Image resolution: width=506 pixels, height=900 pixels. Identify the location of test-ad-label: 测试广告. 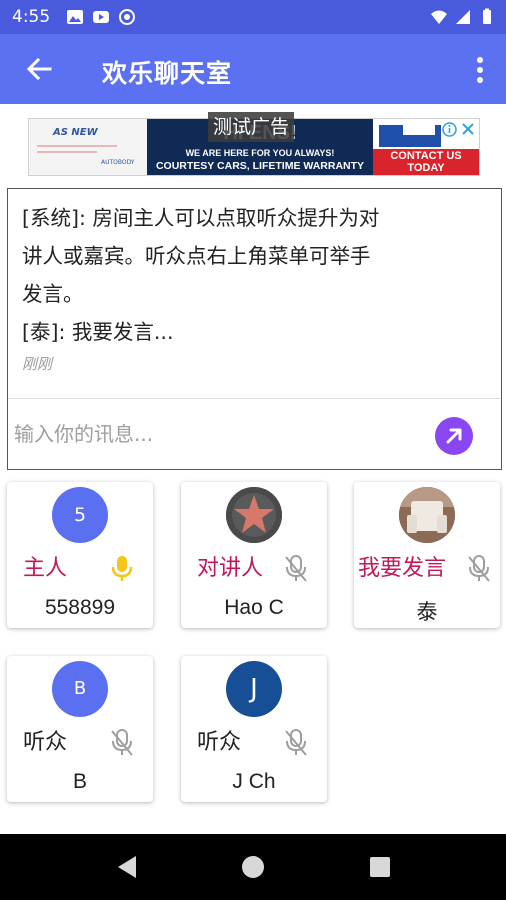
(251, 127).